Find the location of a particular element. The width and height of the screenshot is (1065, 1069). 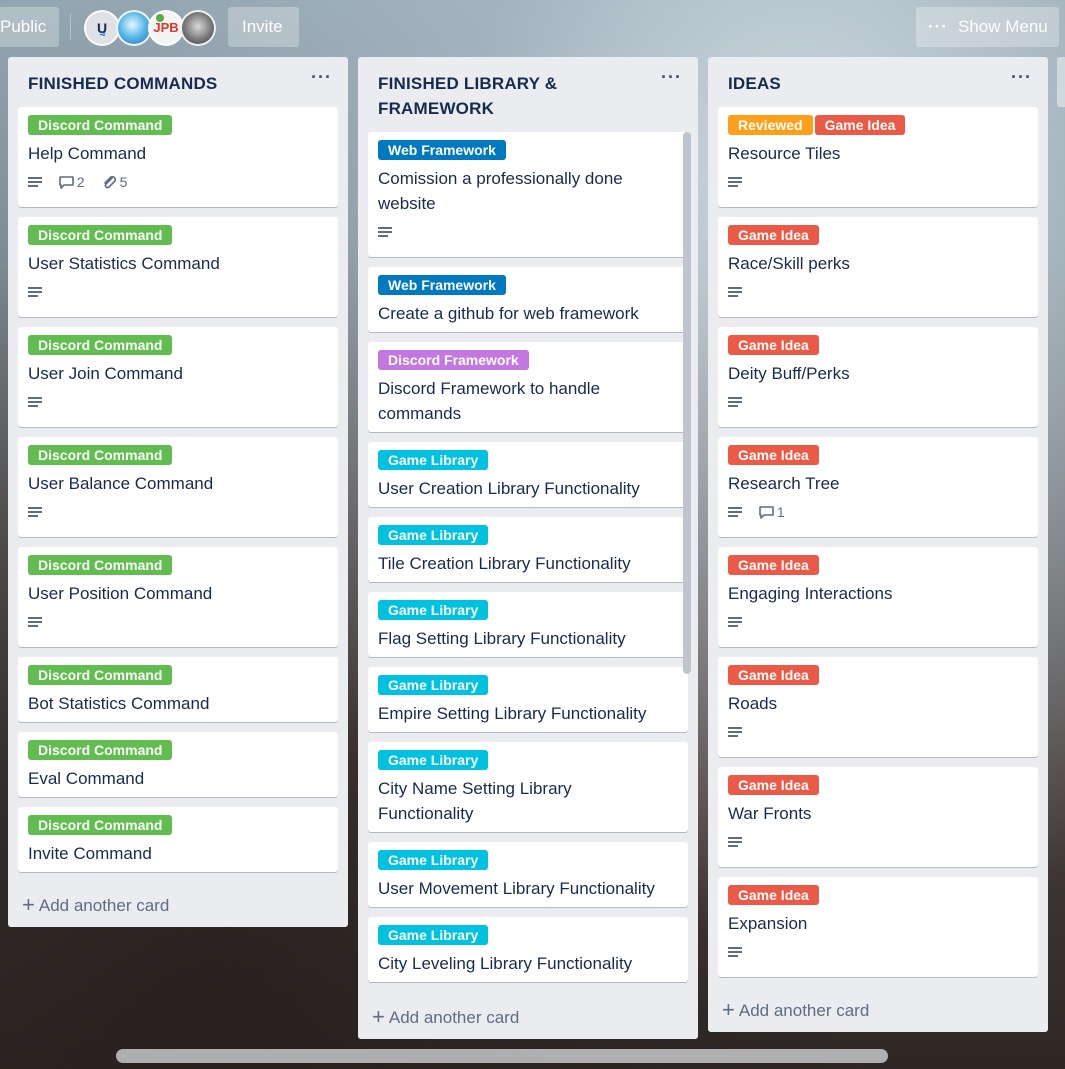

card-badges: 2 5 is located at coordinates (178, 182).